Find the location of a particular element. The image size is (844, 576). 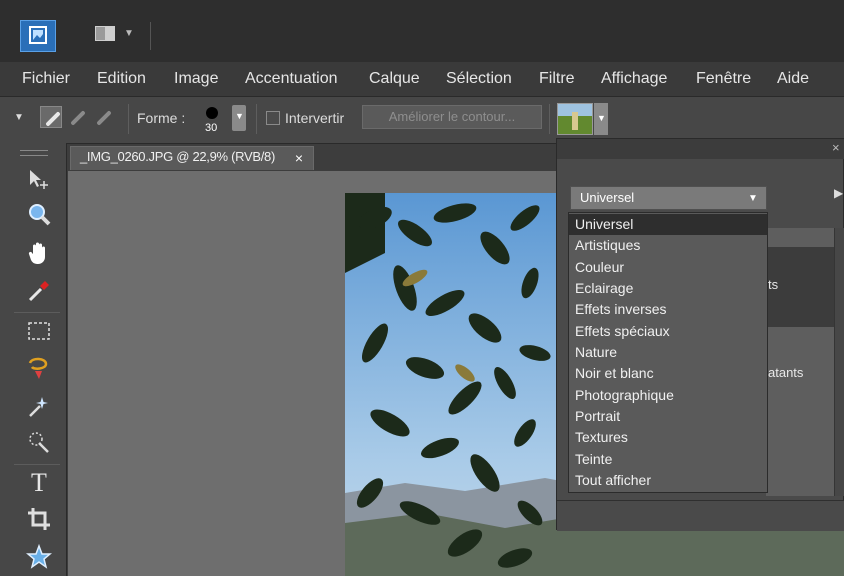

effects-list-item: atants is located at coordinates (785, 372).